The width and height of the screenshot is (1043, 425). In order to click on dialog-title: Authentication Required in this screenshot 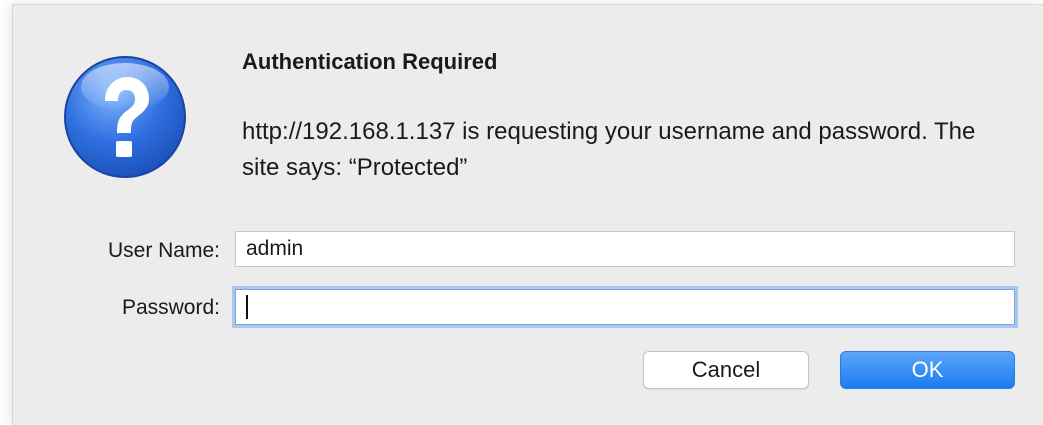, I will do `click(370, 61)`.